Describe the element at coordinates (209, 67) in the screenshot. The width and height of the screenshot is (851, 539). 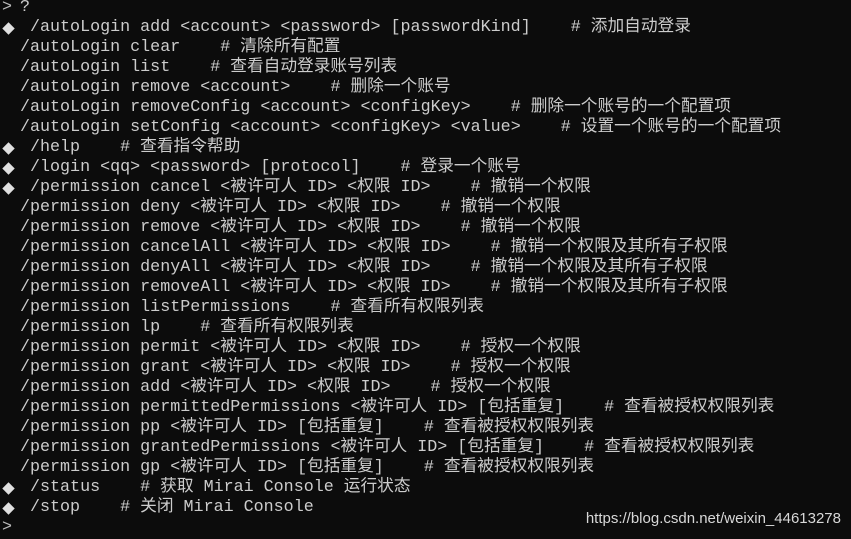
I see `command-text: /autoLogin list # 查看自动登录账号列表` at that location.